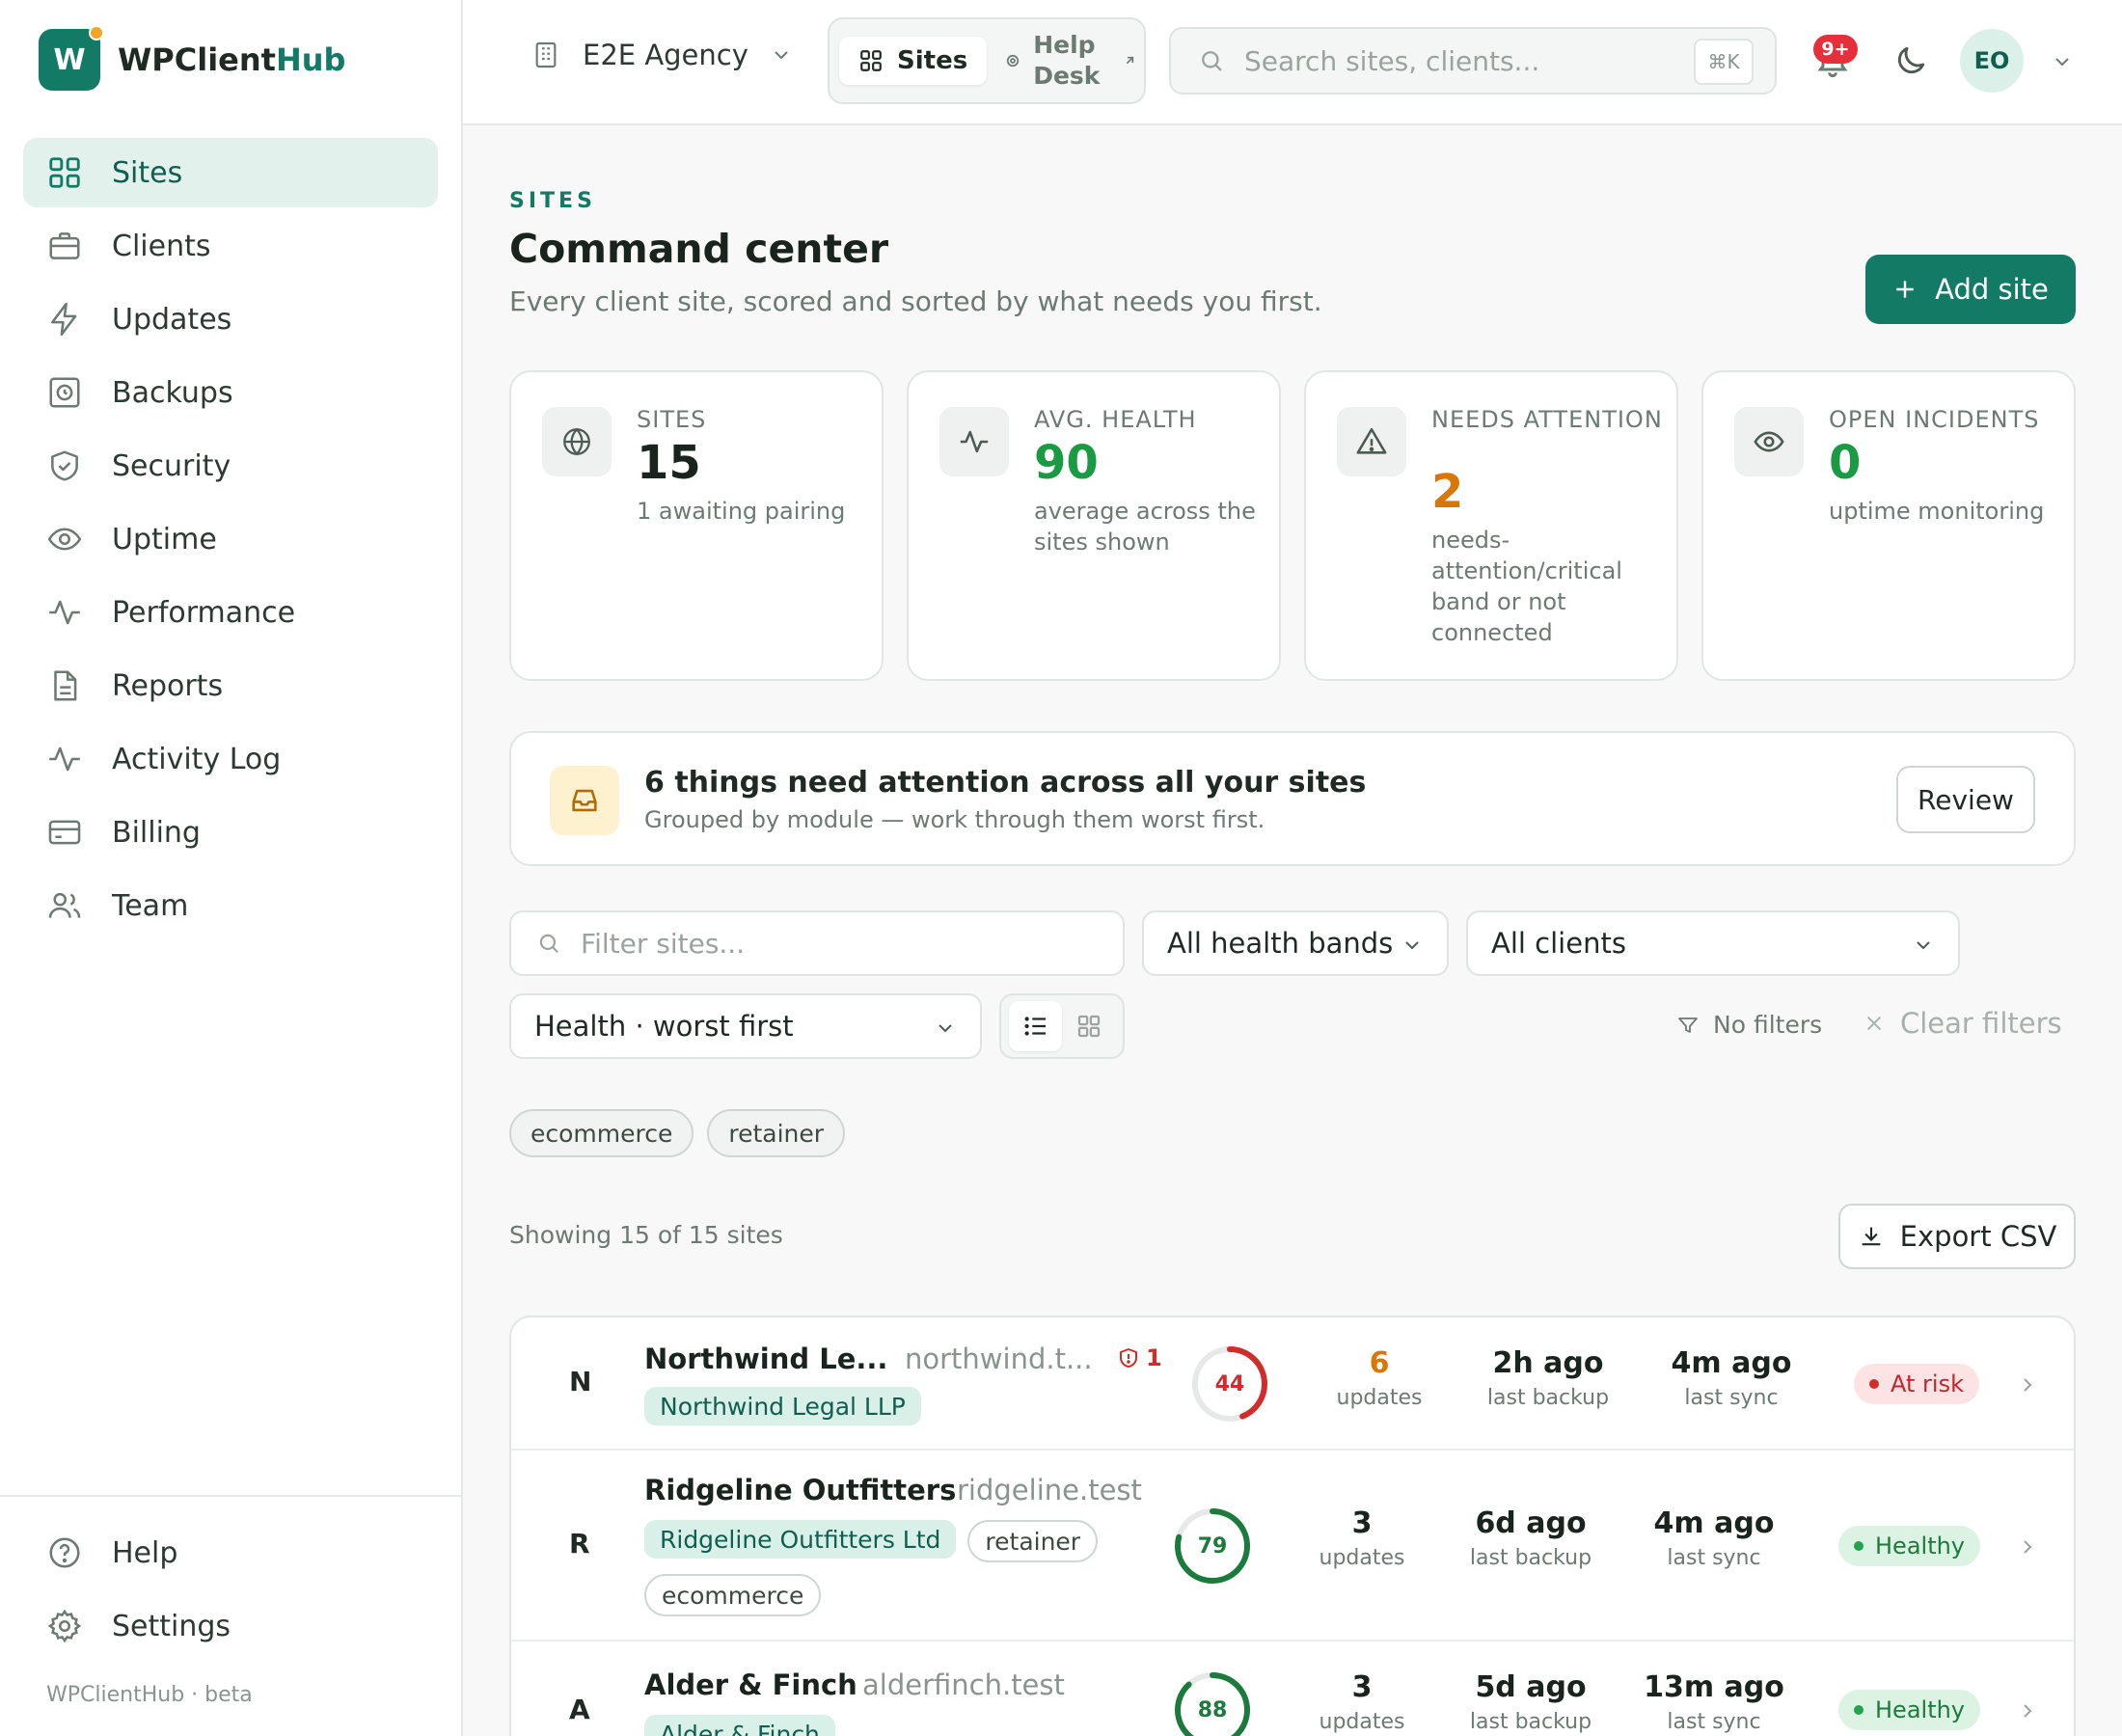 This screenshot has height=1736, width=2122. I want to click on add-site-button: Add site, so click(1971, 290).